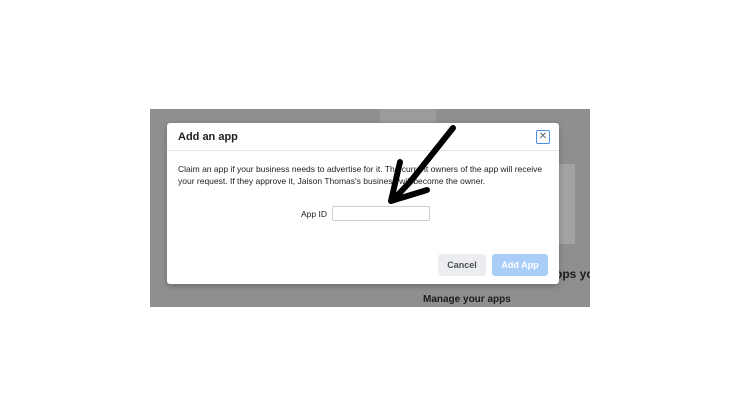 The height and width of the screenshot is (416, 740). Describe the element at coordinates (363, 150) in the screenshot. I see `header-divider` at that location.